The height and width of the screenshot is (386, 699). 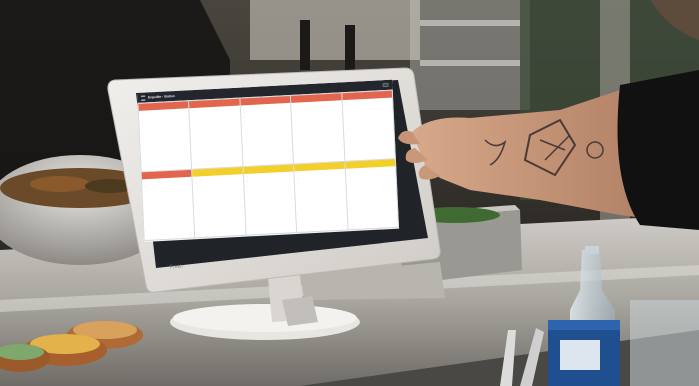 I want to click on menu-icon, so click(x=143, y=98).